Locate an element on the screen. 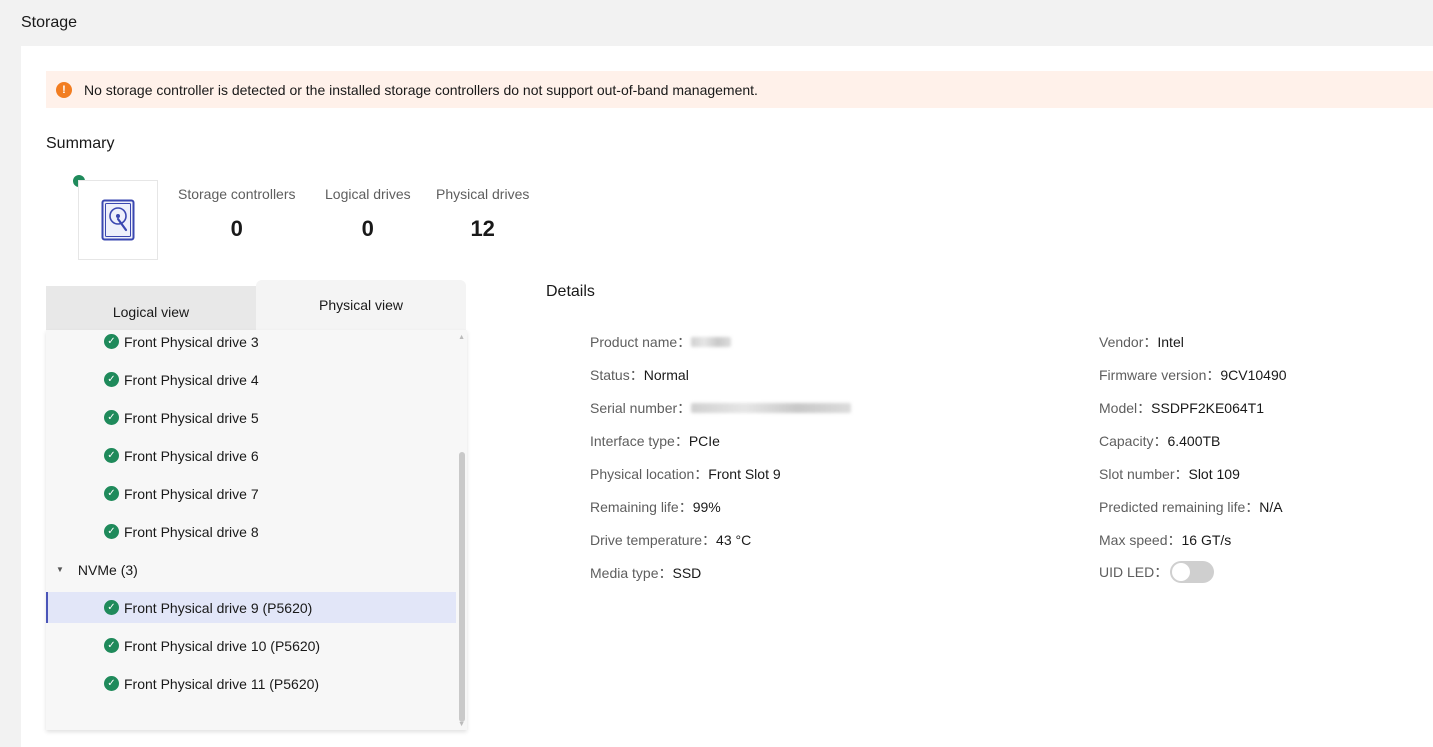  detail-label: Serial number： is located at coordinates (641, 408).